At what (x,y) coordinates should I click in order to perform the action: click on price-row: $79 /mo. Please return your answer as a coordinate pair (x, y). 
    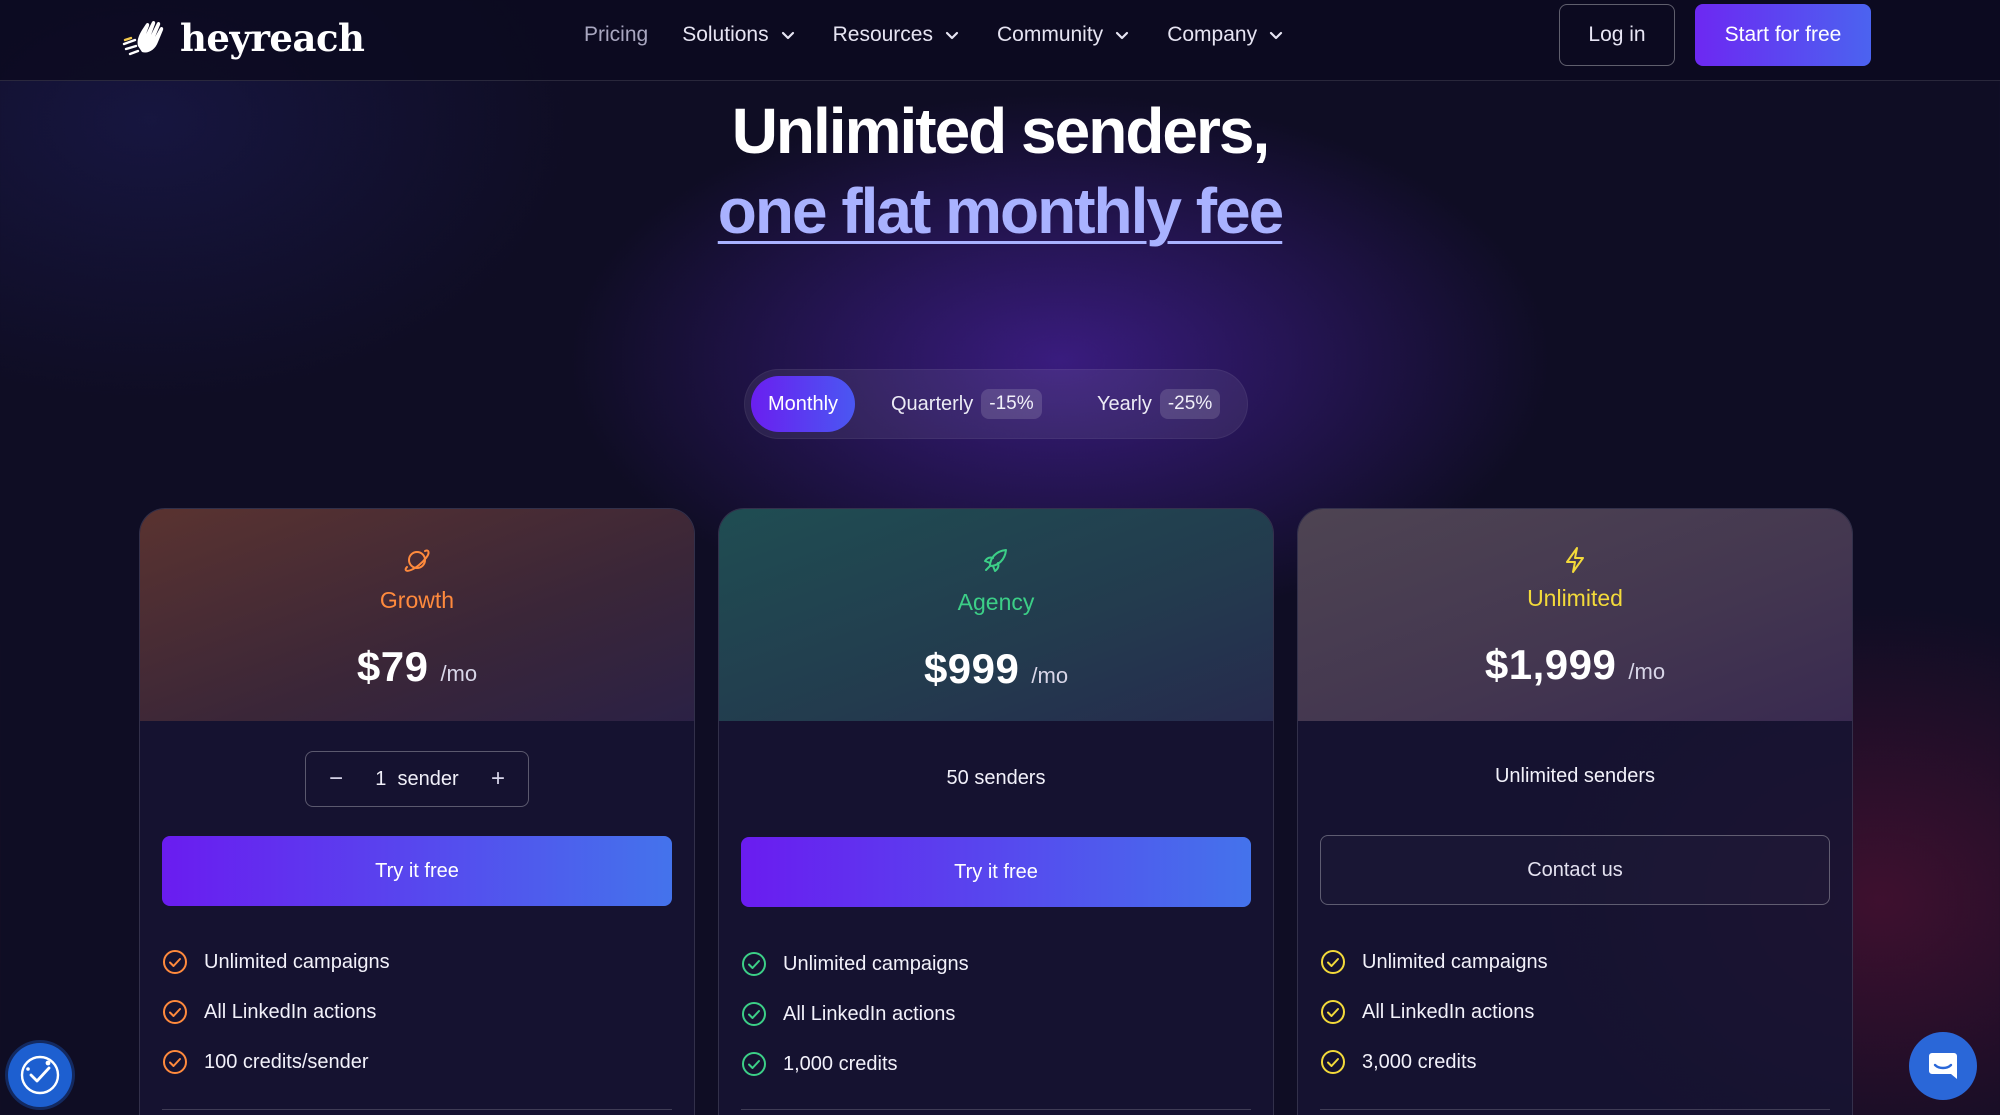
    Looking at the image, I should click on (417, 667).